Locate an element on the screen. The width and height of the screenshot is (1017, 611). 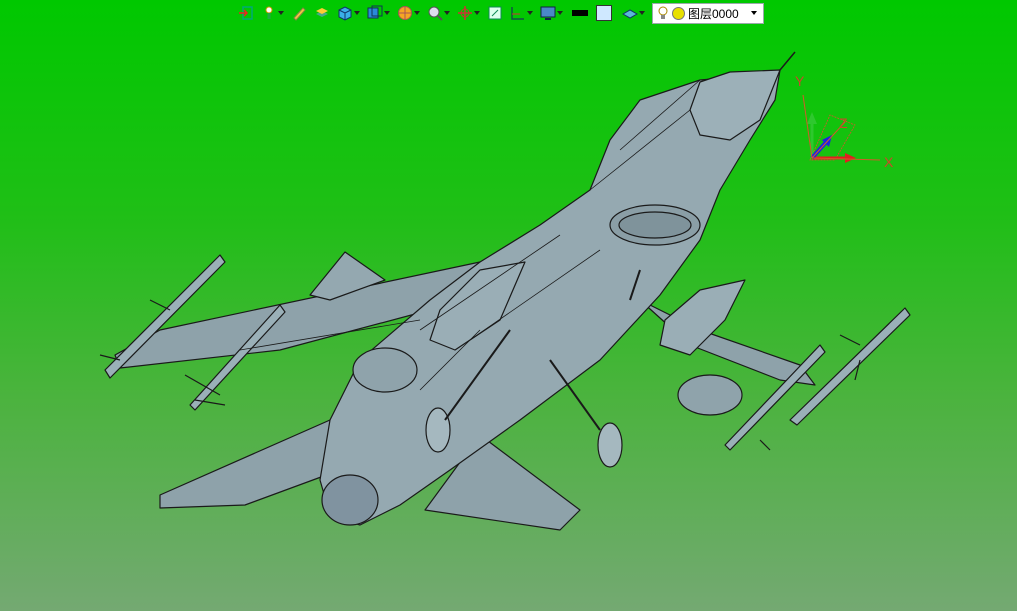
view-cube-icon is located at coordinates (375, 13).